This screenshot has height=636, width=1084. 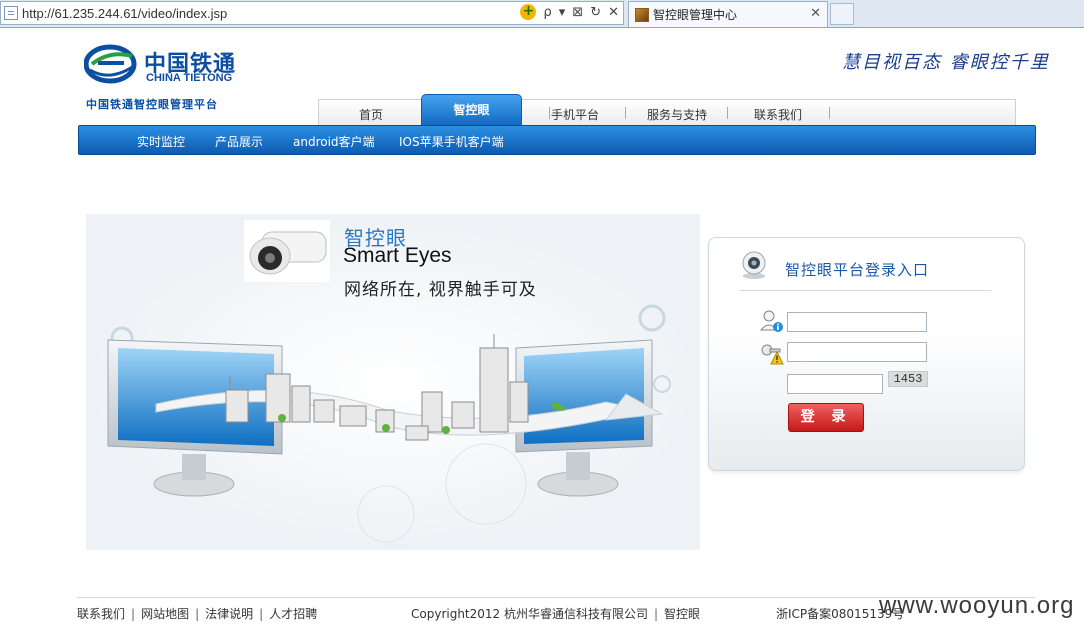 What do you see at coordinates (842, 14) in the screenshot?
I see `new-tab-button` at bounding box center [842, 14].